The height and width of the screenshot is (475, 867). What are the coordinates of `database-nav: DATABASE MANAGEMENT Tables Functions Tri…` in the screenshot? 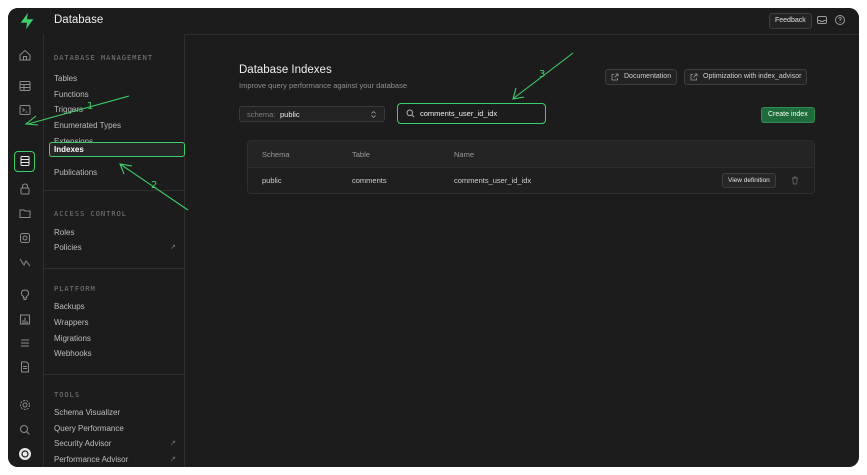 It's located at (114, 250).